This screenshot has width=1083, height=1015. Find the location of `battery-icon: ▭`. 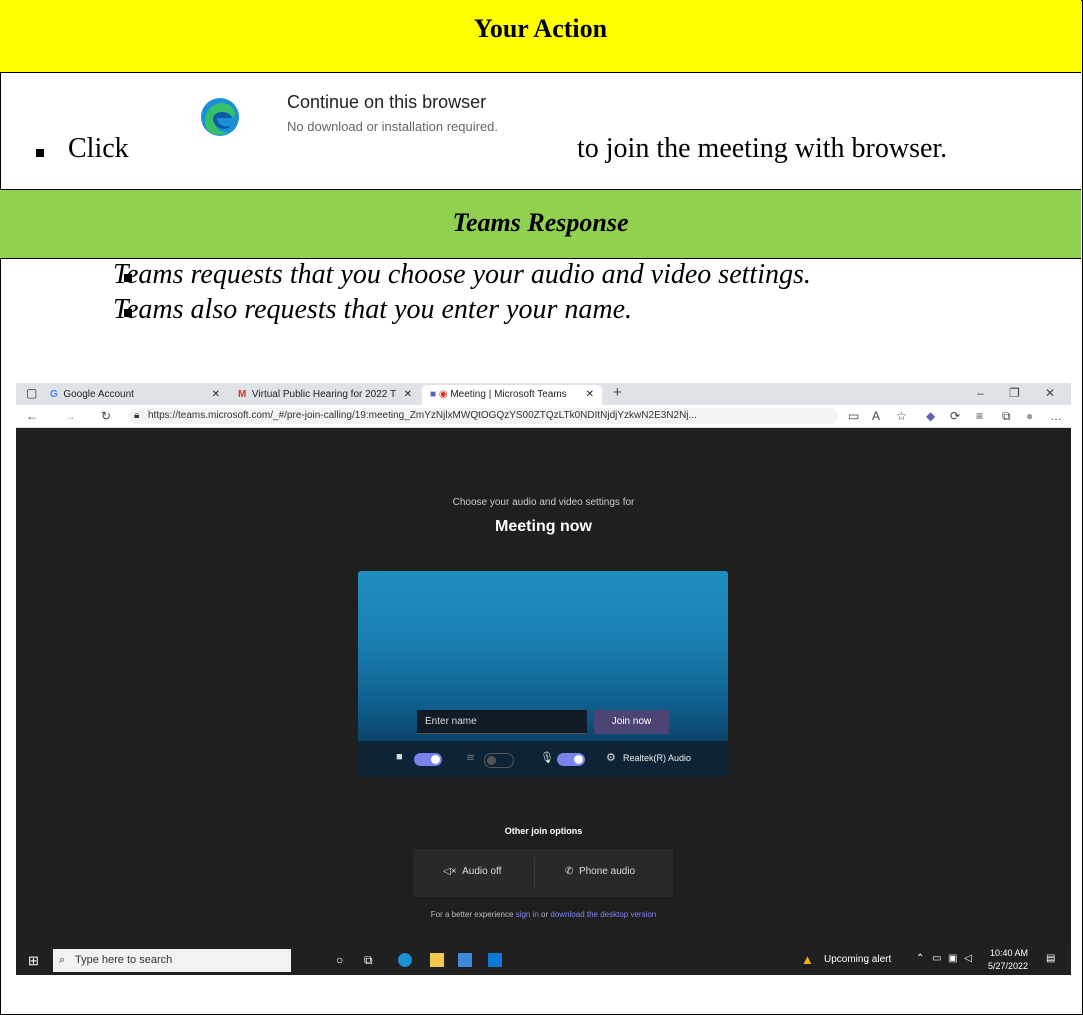

battery-icon: ▭ is located at coordinates (937, 958).